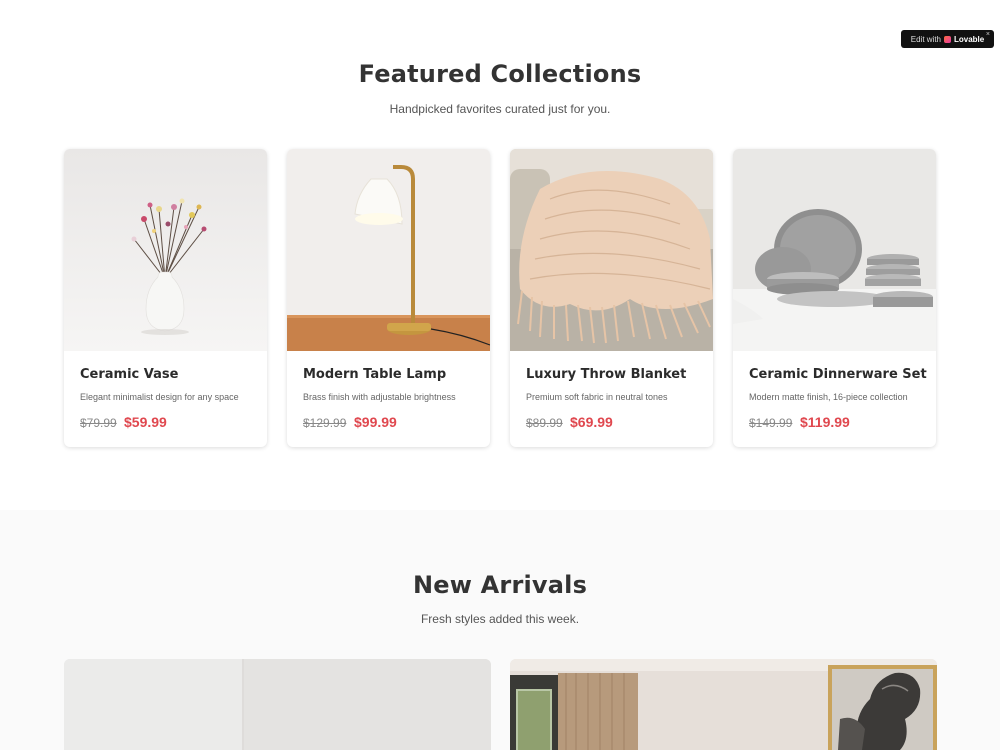  What do you see at coordinates (500, 619) in the screenshot?
I see `new-arrivals-subtitle: Fresh styles added this week.` at bounding box center [500, 619].